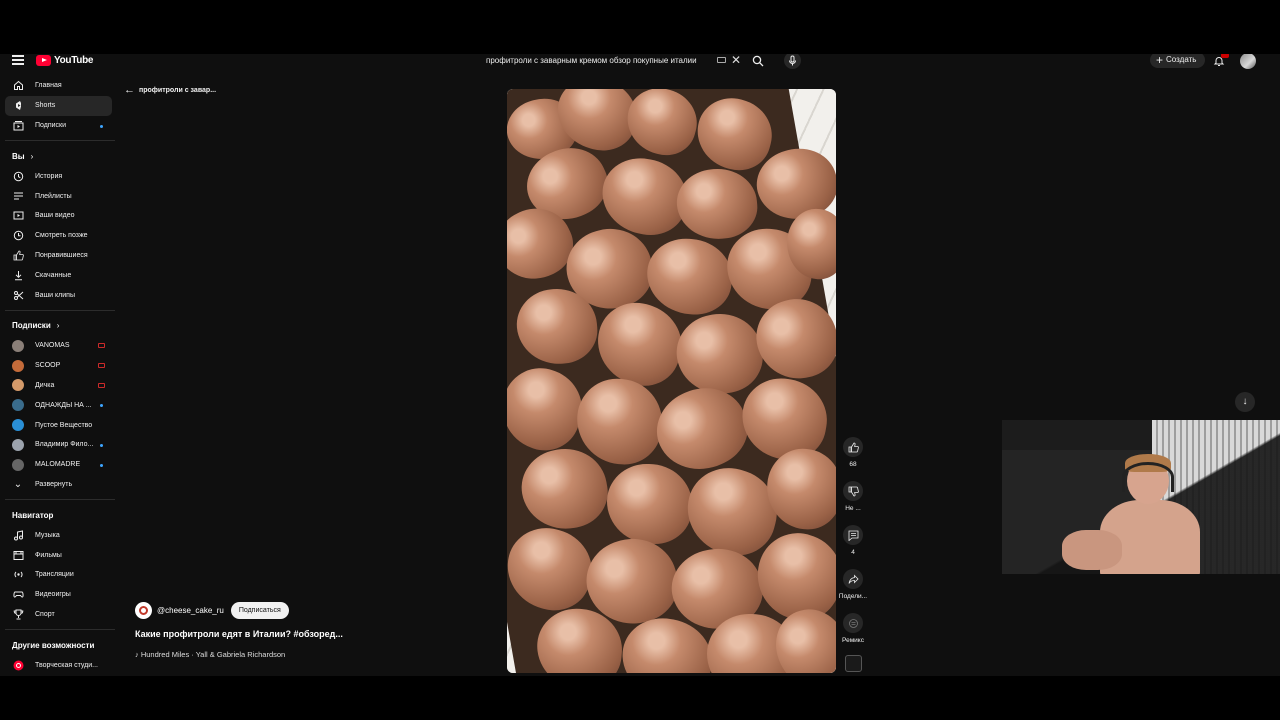 Image resolution: width=1280 pixels, height=720 pixels. Describe the element at coordinates (18, 236) in the screenshot. I see `watch-later-icon` at that location.